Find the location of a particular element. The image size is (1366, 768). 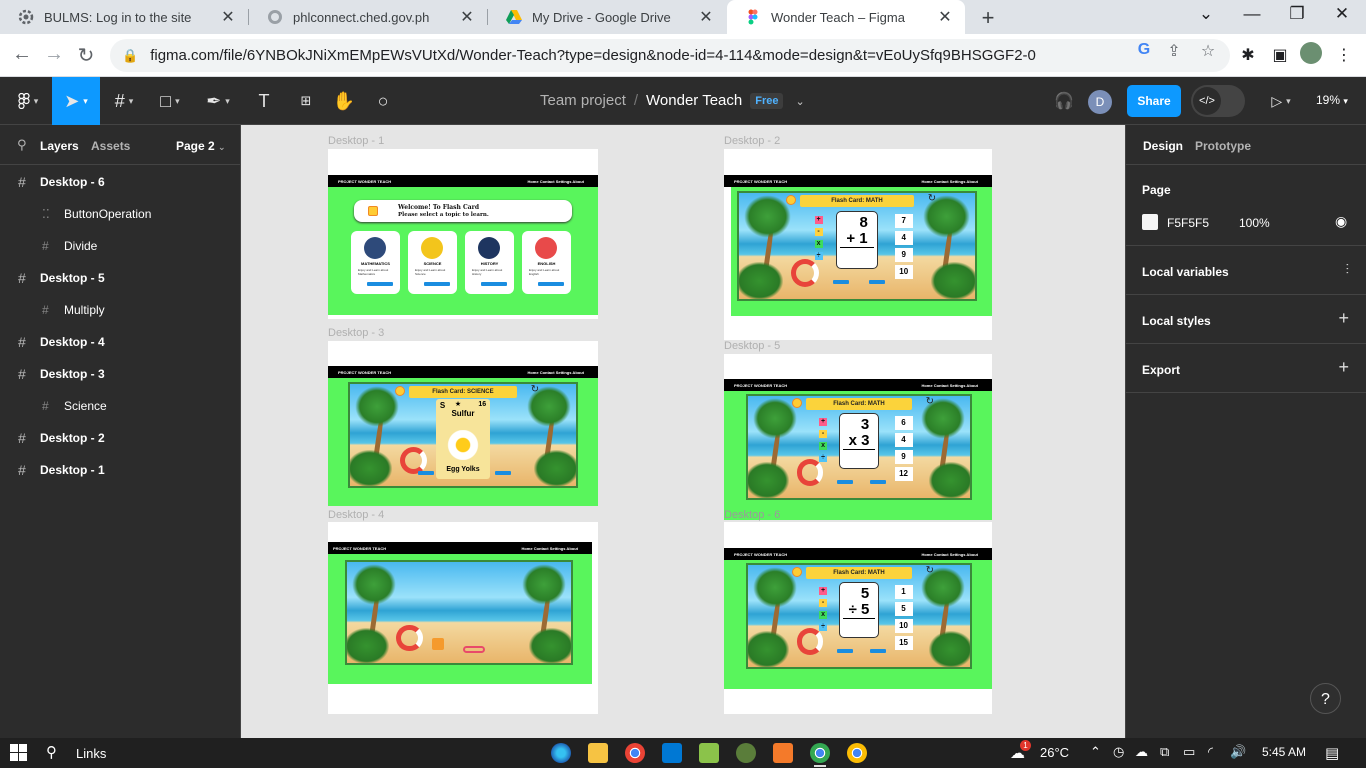

file-name: Wonder Teach is located at coordinates (694, 100).